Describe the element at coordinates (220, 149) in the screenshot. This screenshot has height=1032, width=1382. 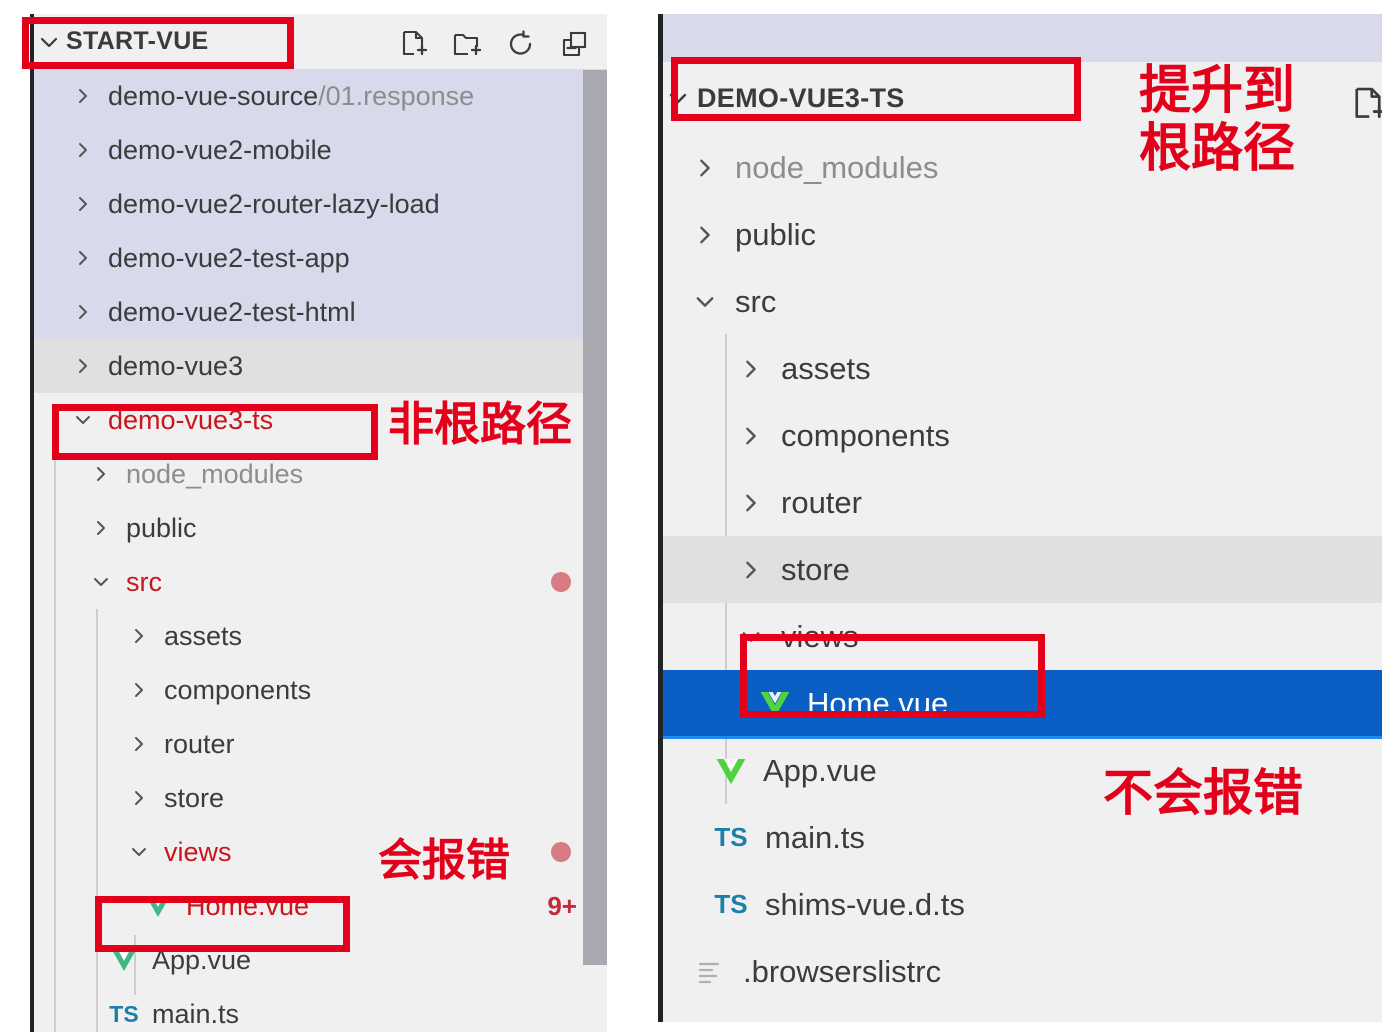
I see `tree-row-label: demo-vue2-mobile` at that location.